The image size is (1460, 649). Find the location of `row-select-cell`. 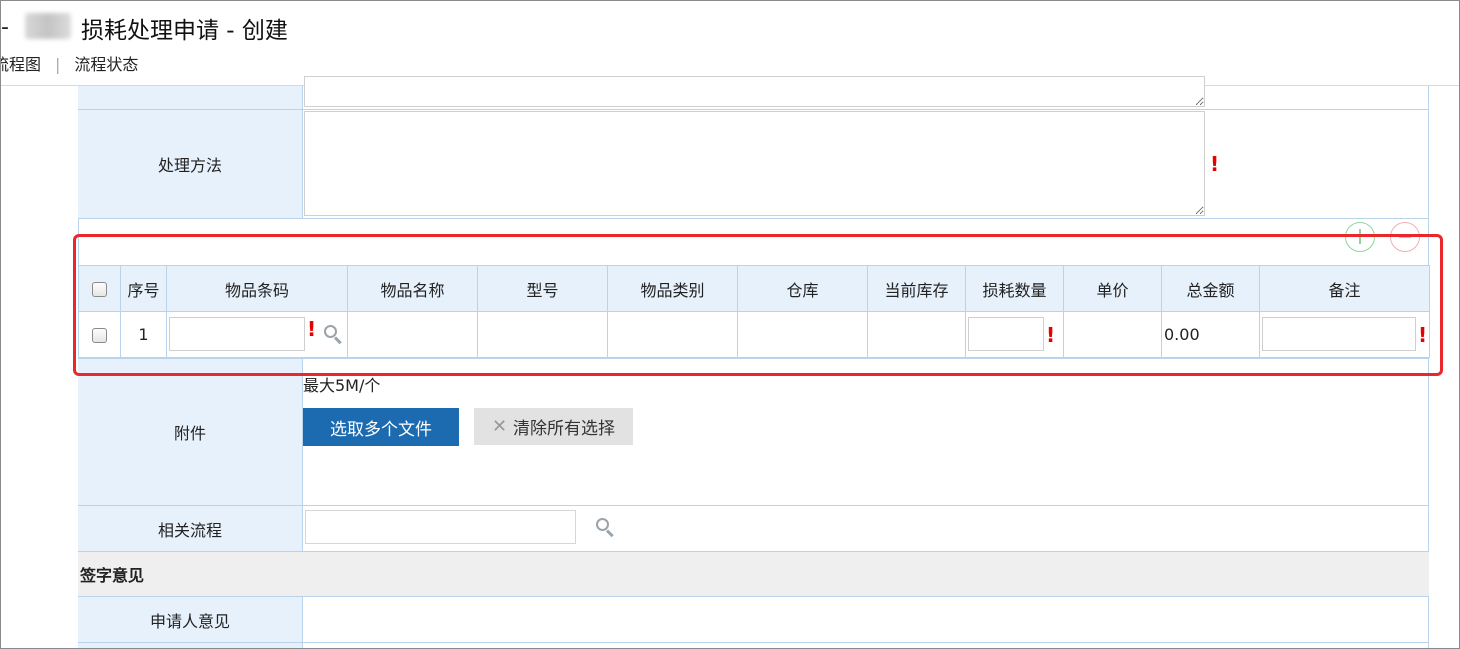

row-select-cell is located at coordinates (99, 334).